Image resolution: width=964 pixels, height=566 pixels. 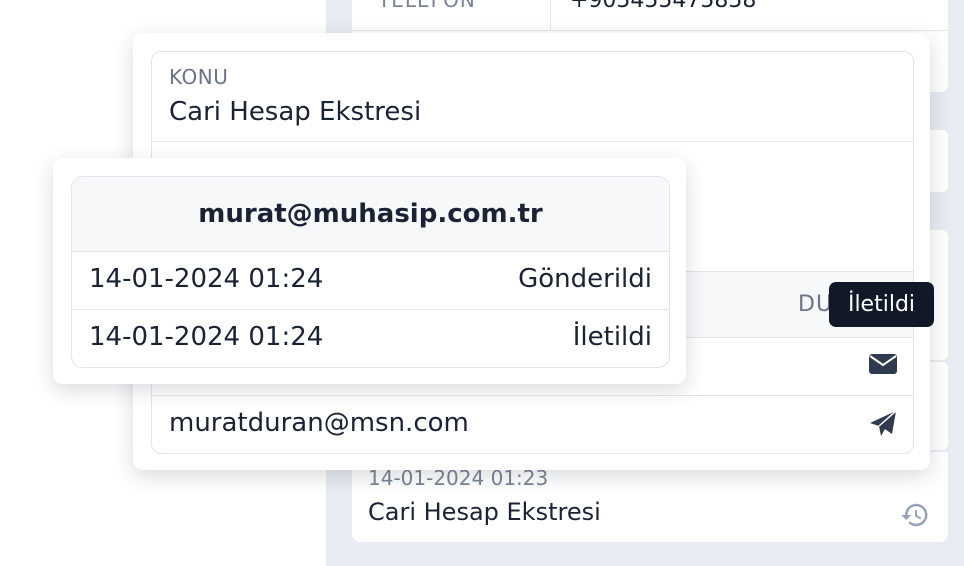 What do you see at coordinates (427, 6) in the screenshot?
I see `phone-label: TELEFON` at bounding box center [427, 6].